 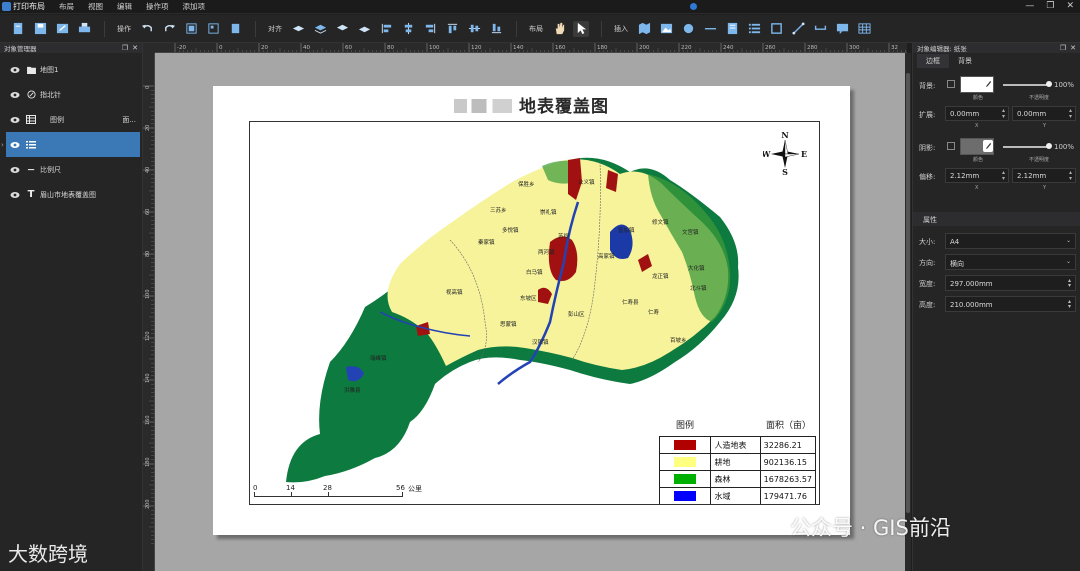 What do you see at coordinates (364, 29) in the screenshot?
I see `send-back-button` at bounding box center [364, 29].